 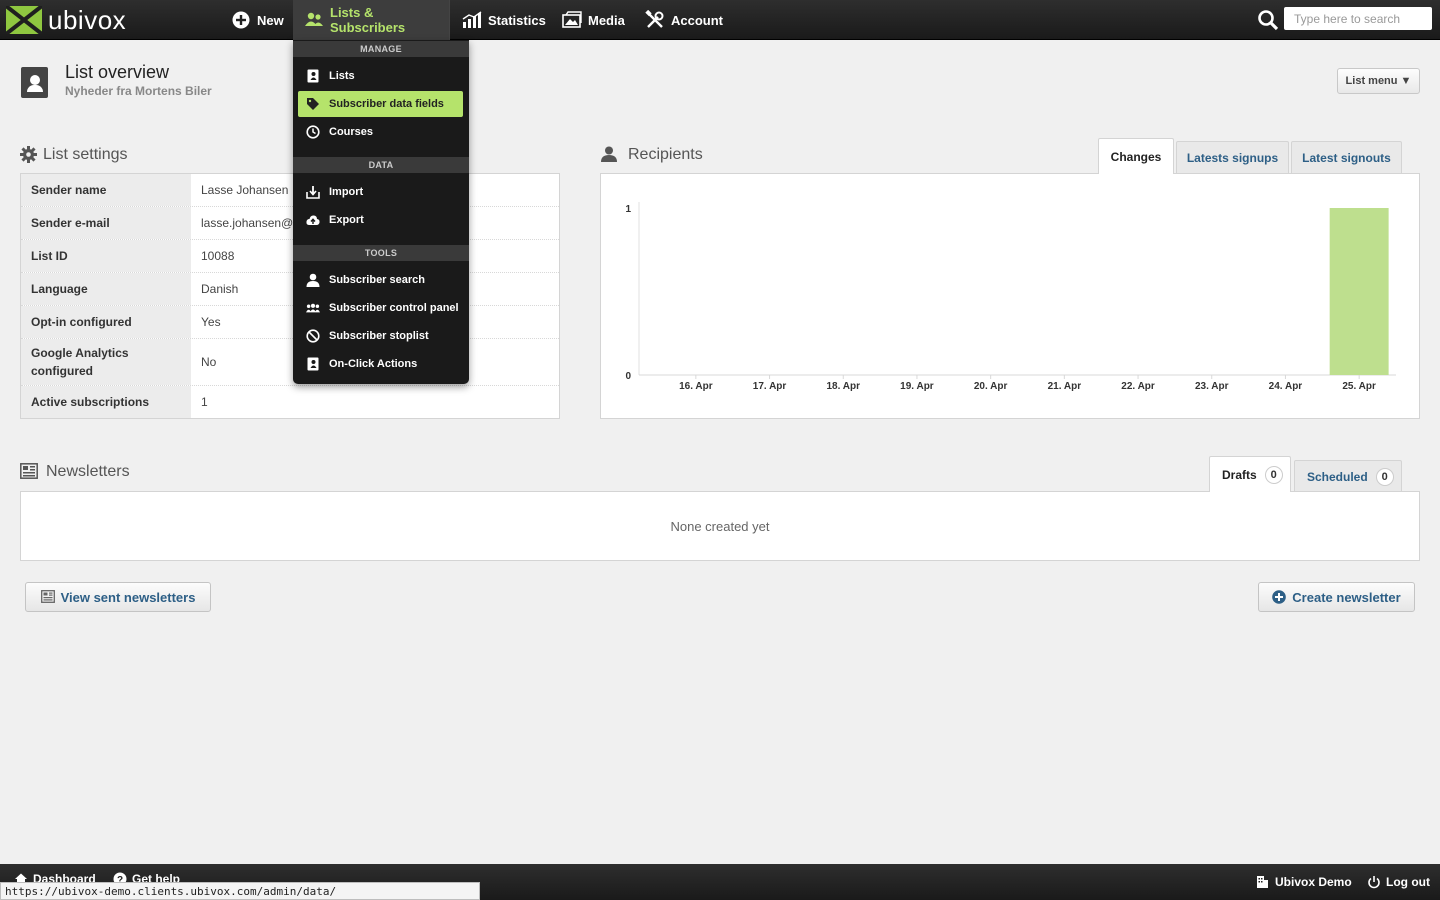 I want to click on x-tick-label: 23. Apr, so click(x=1212, y=386).